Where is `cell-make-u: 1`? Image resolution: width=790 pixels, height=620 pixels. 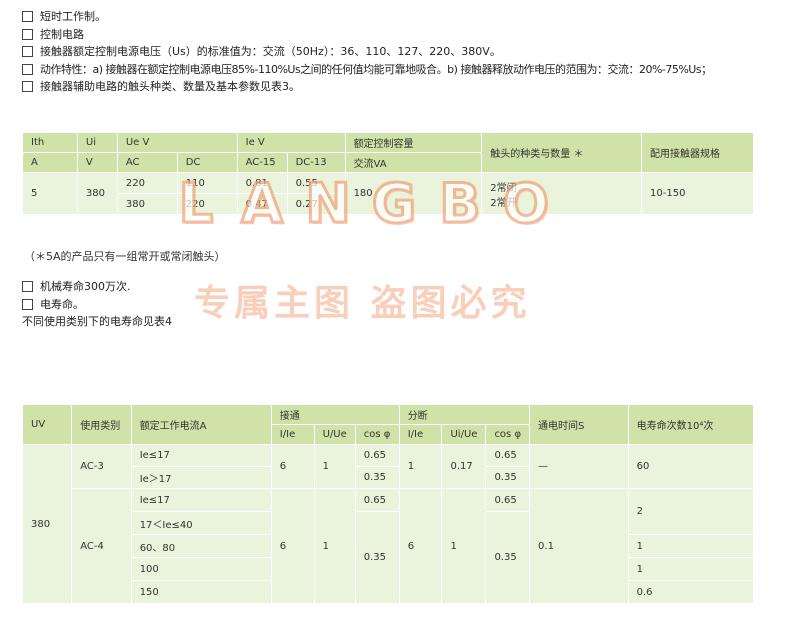
cell-make-u: 1 is located at coordinates (334, 466).